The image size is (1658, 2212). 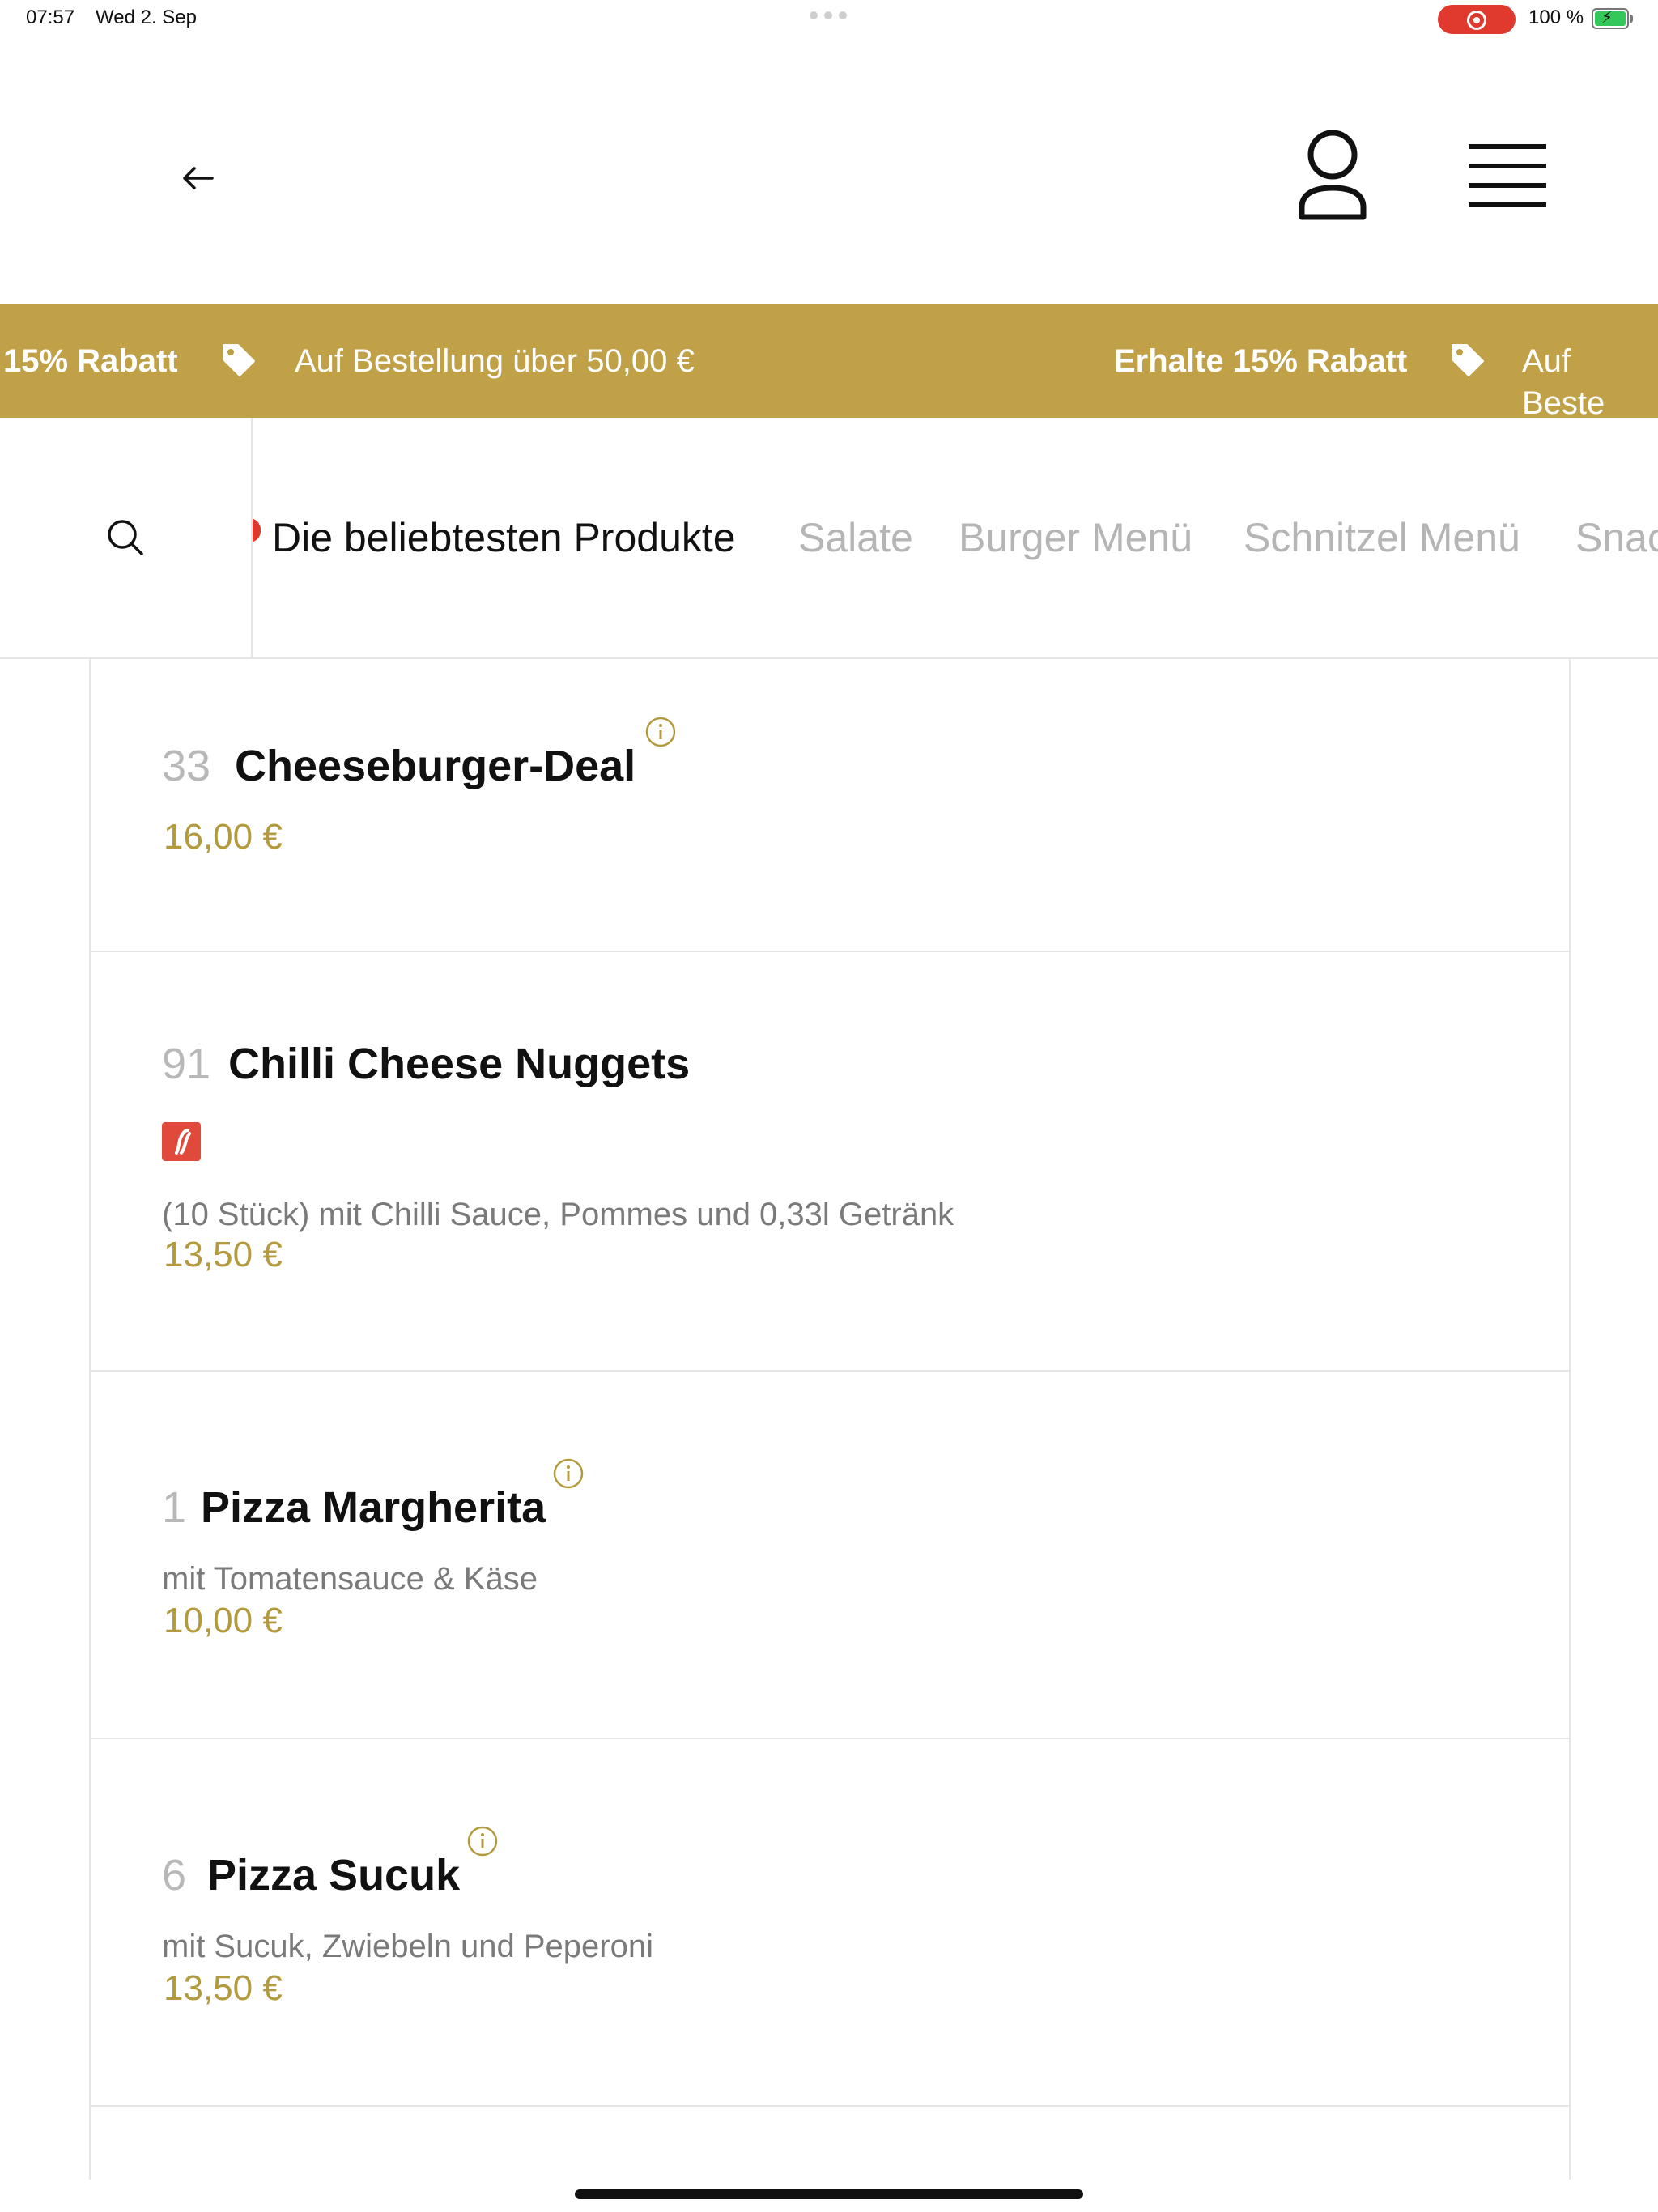 What do you see at coordinates (830, 804) in the screenshot?
I see `list-item: 33 Cheeseburger-Deal 16,00 €` at bounding box center [830, 804].